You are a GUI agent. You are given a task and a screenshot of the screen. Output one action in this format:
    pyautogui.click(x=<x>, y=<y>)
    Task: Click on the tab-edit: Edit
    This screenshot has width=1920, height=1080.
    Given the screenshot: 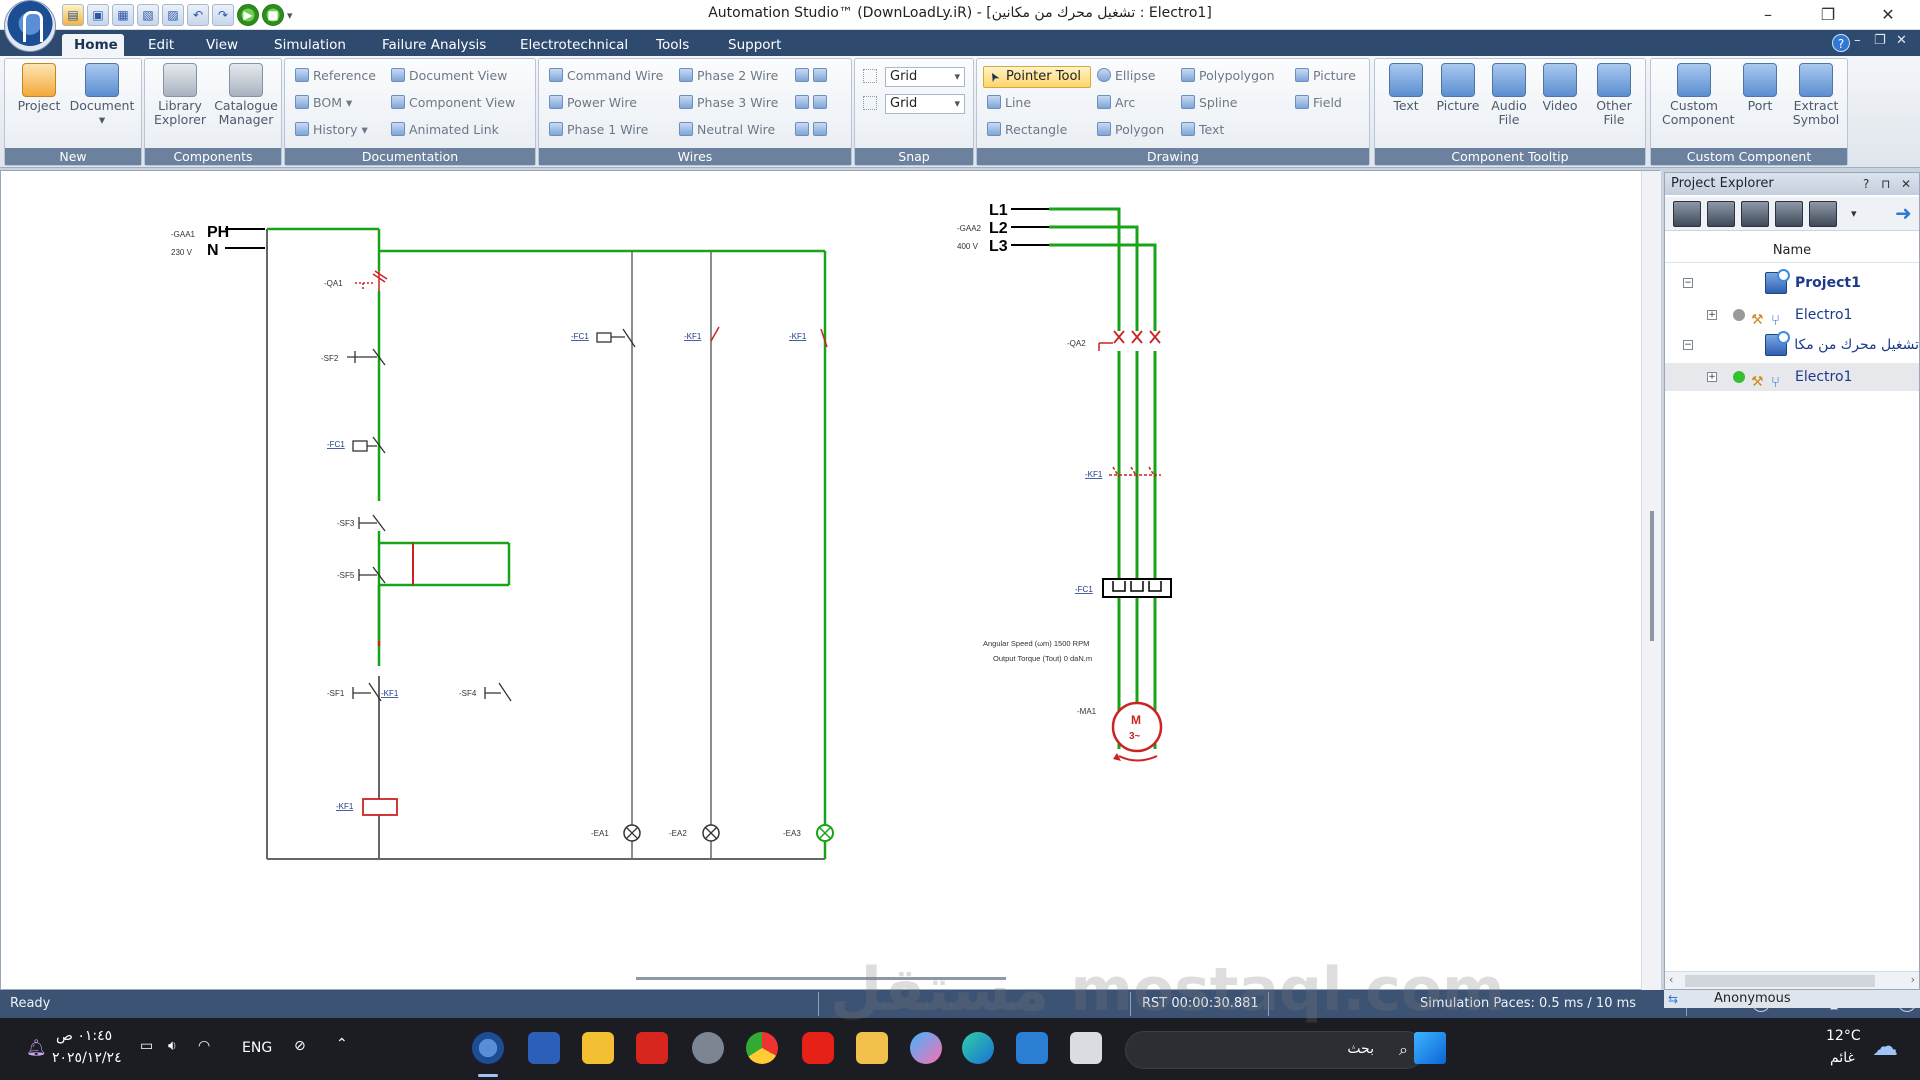 What is the action you would take?
    pyautogui.click(x=161, y=45)
    